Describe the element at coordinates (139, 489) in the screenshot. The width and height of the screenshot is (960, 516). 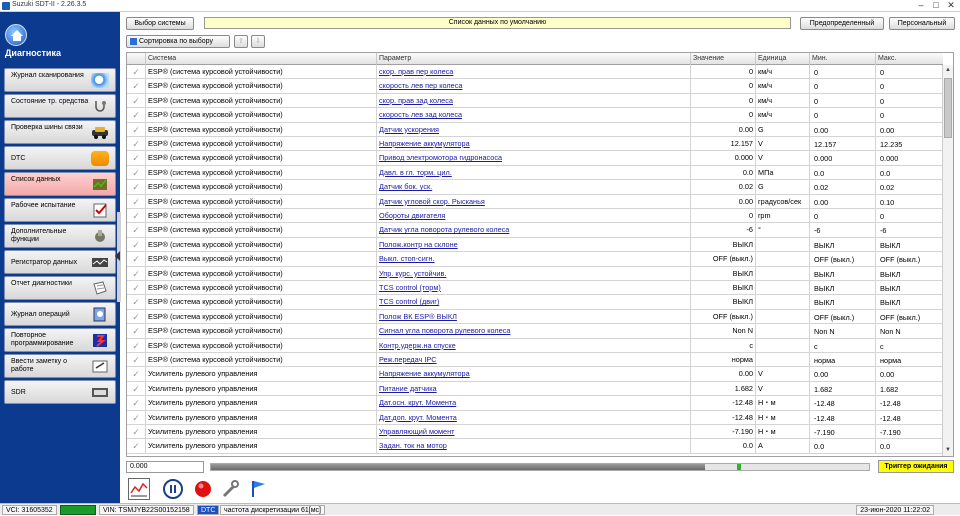
I see `graph-view-button` at that location.